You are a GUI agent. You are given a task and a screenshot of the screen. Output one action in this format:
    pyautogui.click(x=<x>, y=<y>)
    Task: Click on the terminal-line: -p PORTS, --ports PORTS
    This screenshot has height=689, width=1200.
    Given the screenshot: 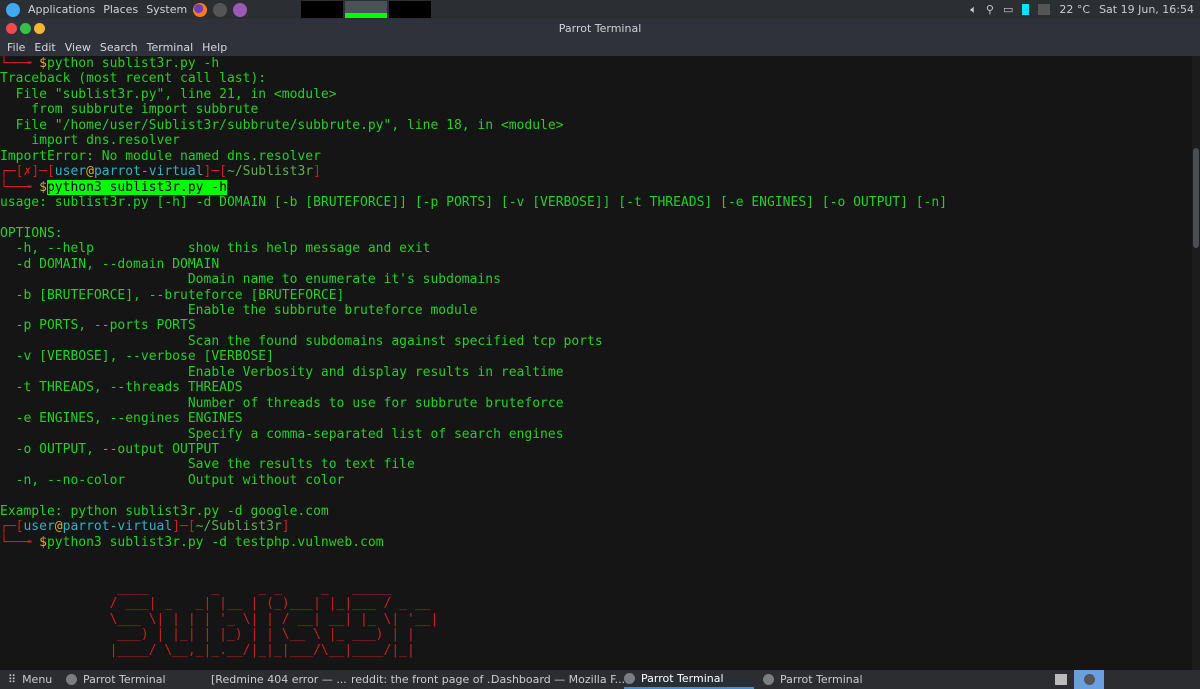 What is the action you would take?
    pyautogui.click(x=596, y=325)
    